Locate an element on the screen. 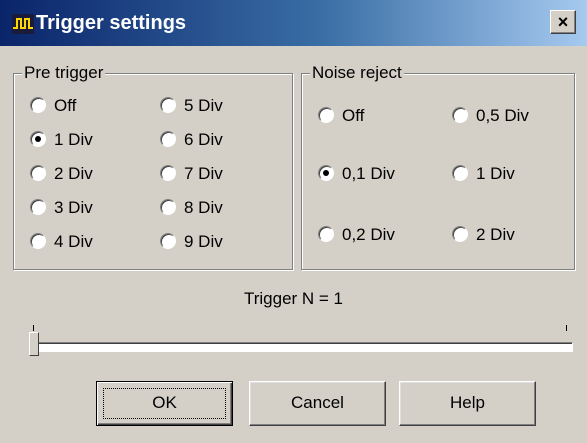 The height and width of the screenshot is (443, 587). help-button: Help is located at coordinates (467, 403).